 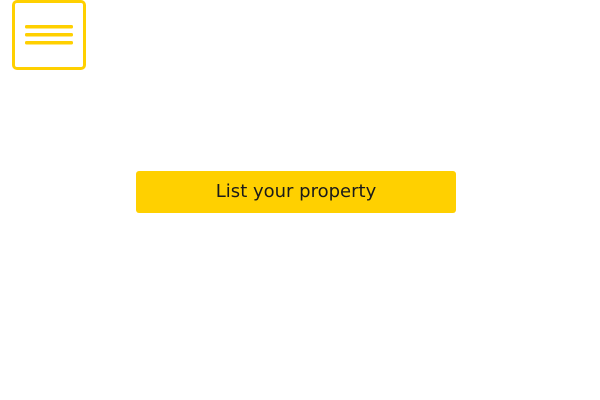 I want to click on menu-button, so click(x=49, y=35).